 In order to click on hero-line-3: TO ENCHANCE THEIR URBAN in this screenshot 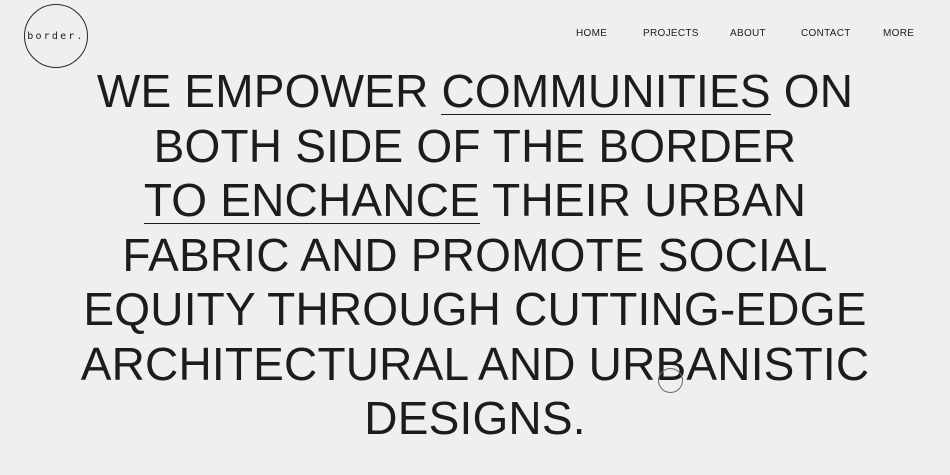, I will do `click(475, 200)`.